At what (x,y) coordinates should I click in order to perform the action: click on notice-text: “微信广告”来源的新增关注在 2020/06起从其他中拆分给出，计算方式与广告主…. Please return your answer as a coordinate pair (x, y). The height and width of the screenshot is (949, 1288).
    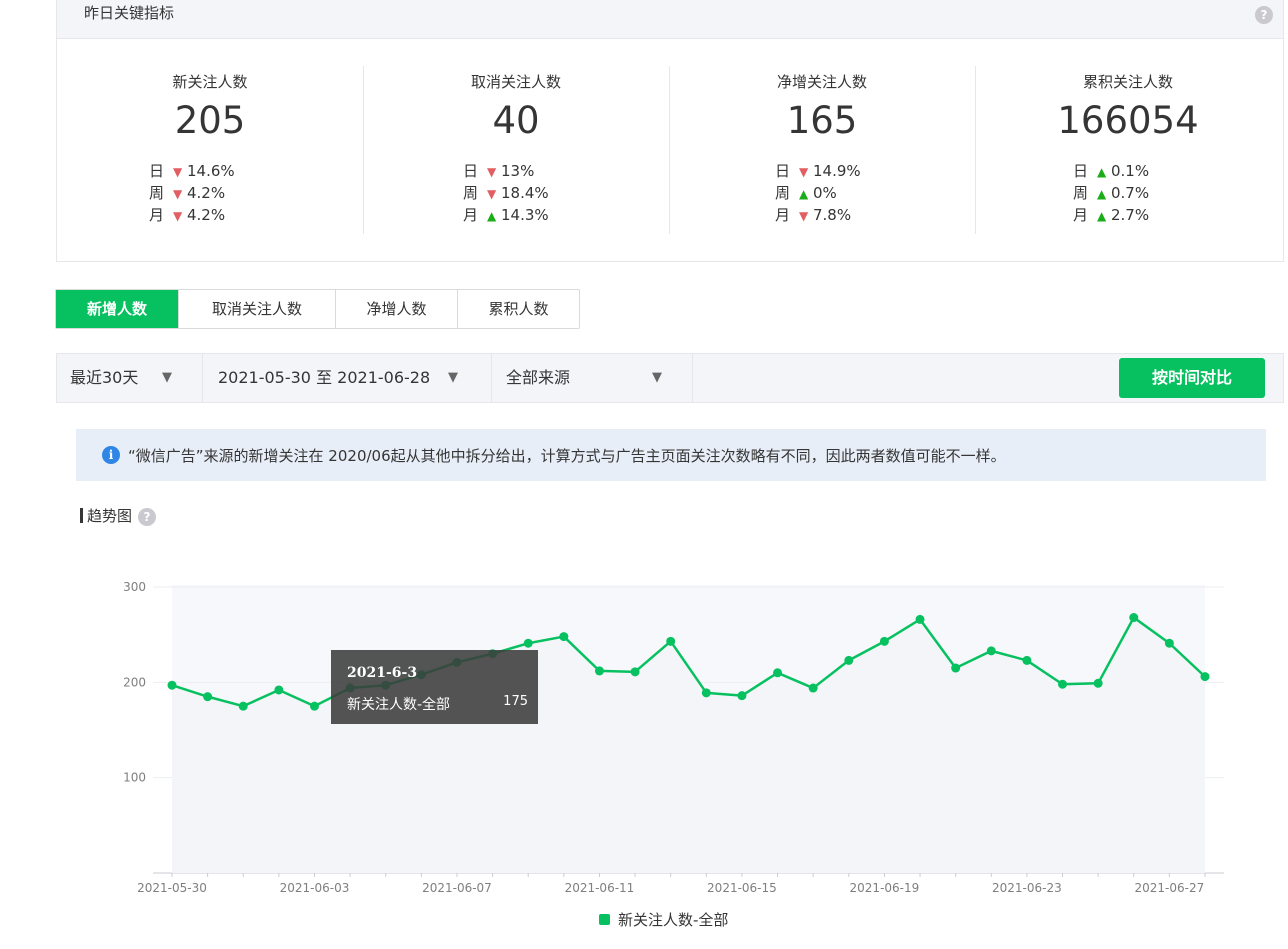
    Looking at the image, I should click on (567, 456).